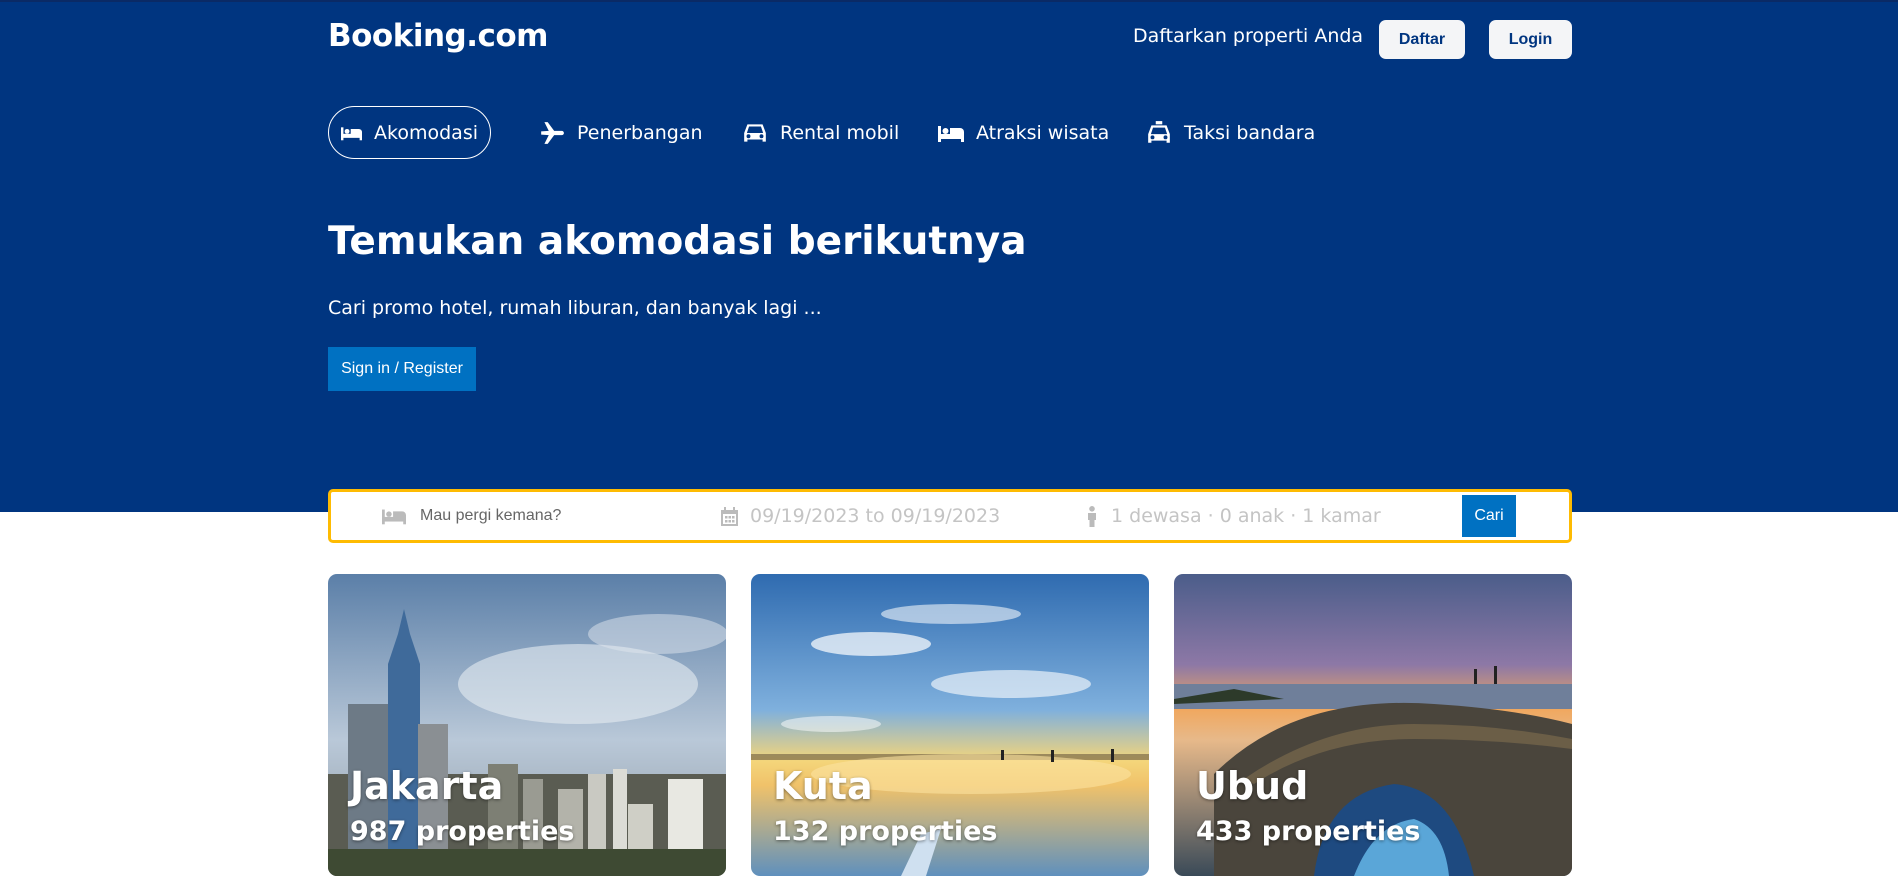 This screenshot has width=1898, height=884. Describe the element at coordinates (1092, 516) in the screenshot. I see `person-icon` at that location.